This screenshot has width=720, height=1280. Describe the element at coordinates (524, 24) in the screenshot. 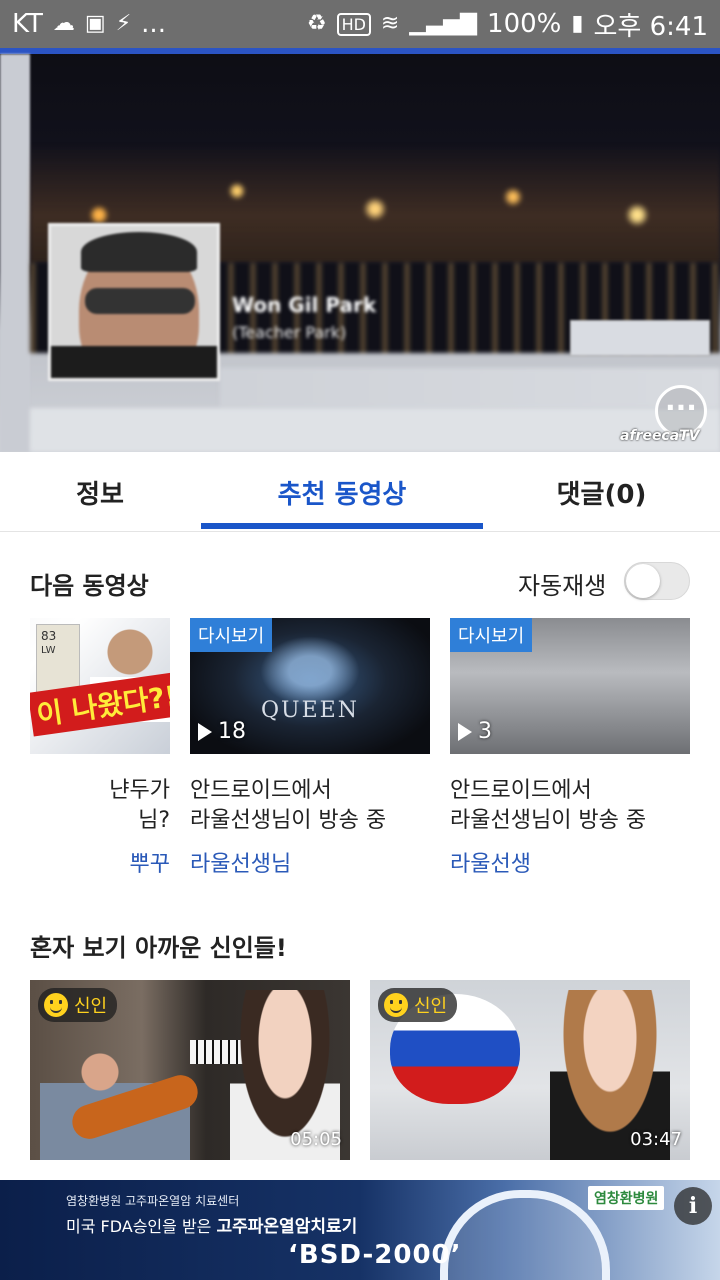

I see `battery-percent: 100%` at that location.